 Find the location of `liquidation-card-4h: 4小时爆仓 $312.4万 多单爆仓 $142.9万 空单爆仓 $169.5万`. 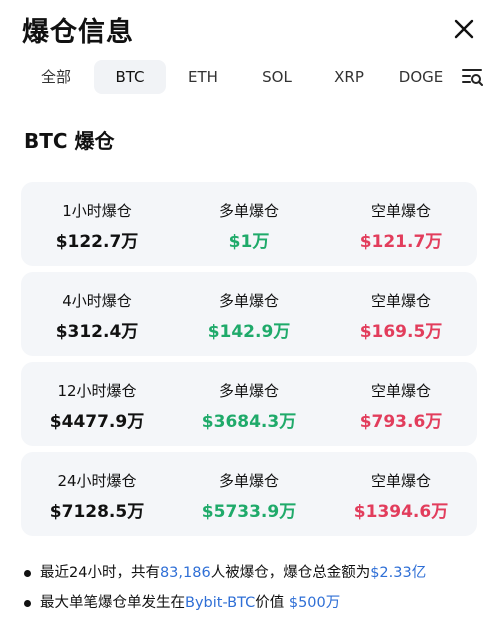

liquidation-card-4h: 4小时爆仓 $312.4万 多单爆仓 $142.9万 空单爆仓 $169.5万 is located at coordinates (249, 314).